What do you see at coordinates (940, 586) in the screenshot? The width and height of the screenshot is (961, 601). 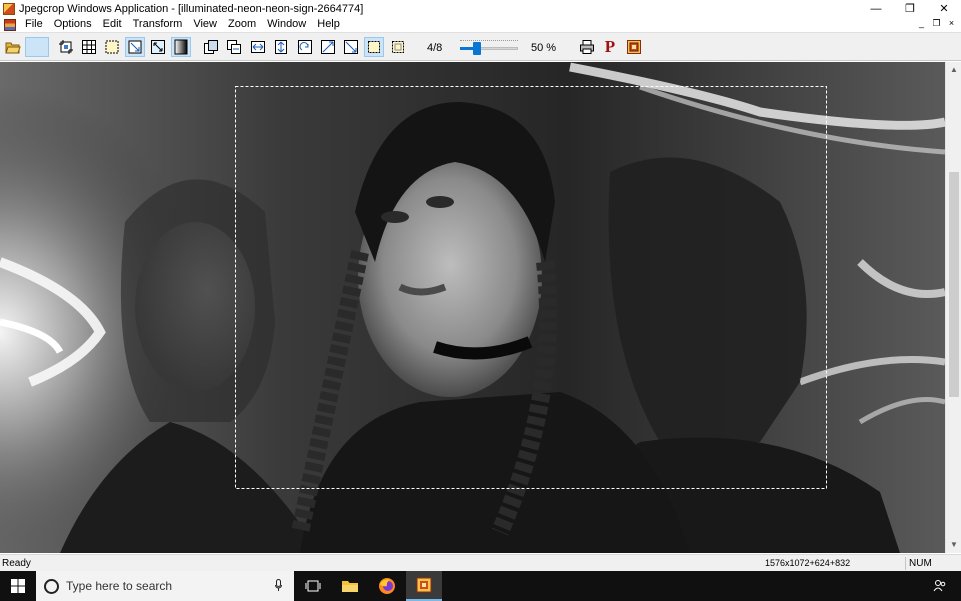 I see `people-icon` at bounding box center [940, 586].